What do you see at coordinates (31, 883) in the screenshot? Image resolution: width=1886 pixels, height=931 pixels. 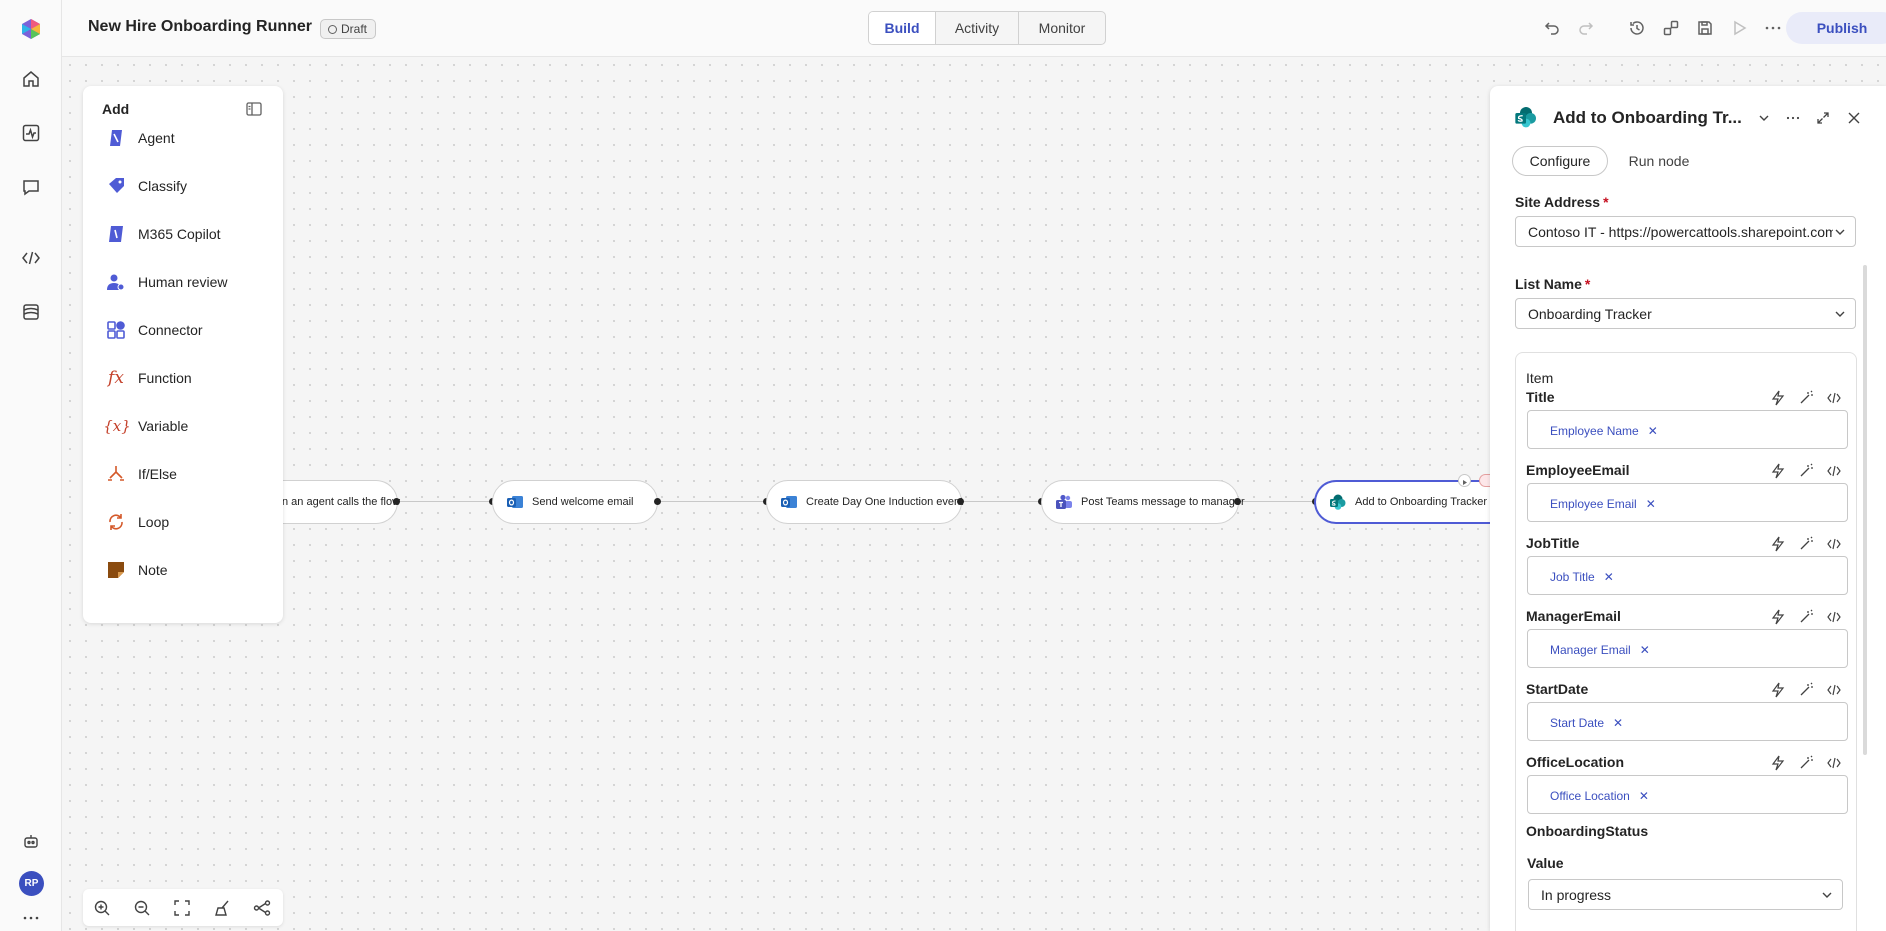 I see `avatar: RP` at bounding box center [31, 883].